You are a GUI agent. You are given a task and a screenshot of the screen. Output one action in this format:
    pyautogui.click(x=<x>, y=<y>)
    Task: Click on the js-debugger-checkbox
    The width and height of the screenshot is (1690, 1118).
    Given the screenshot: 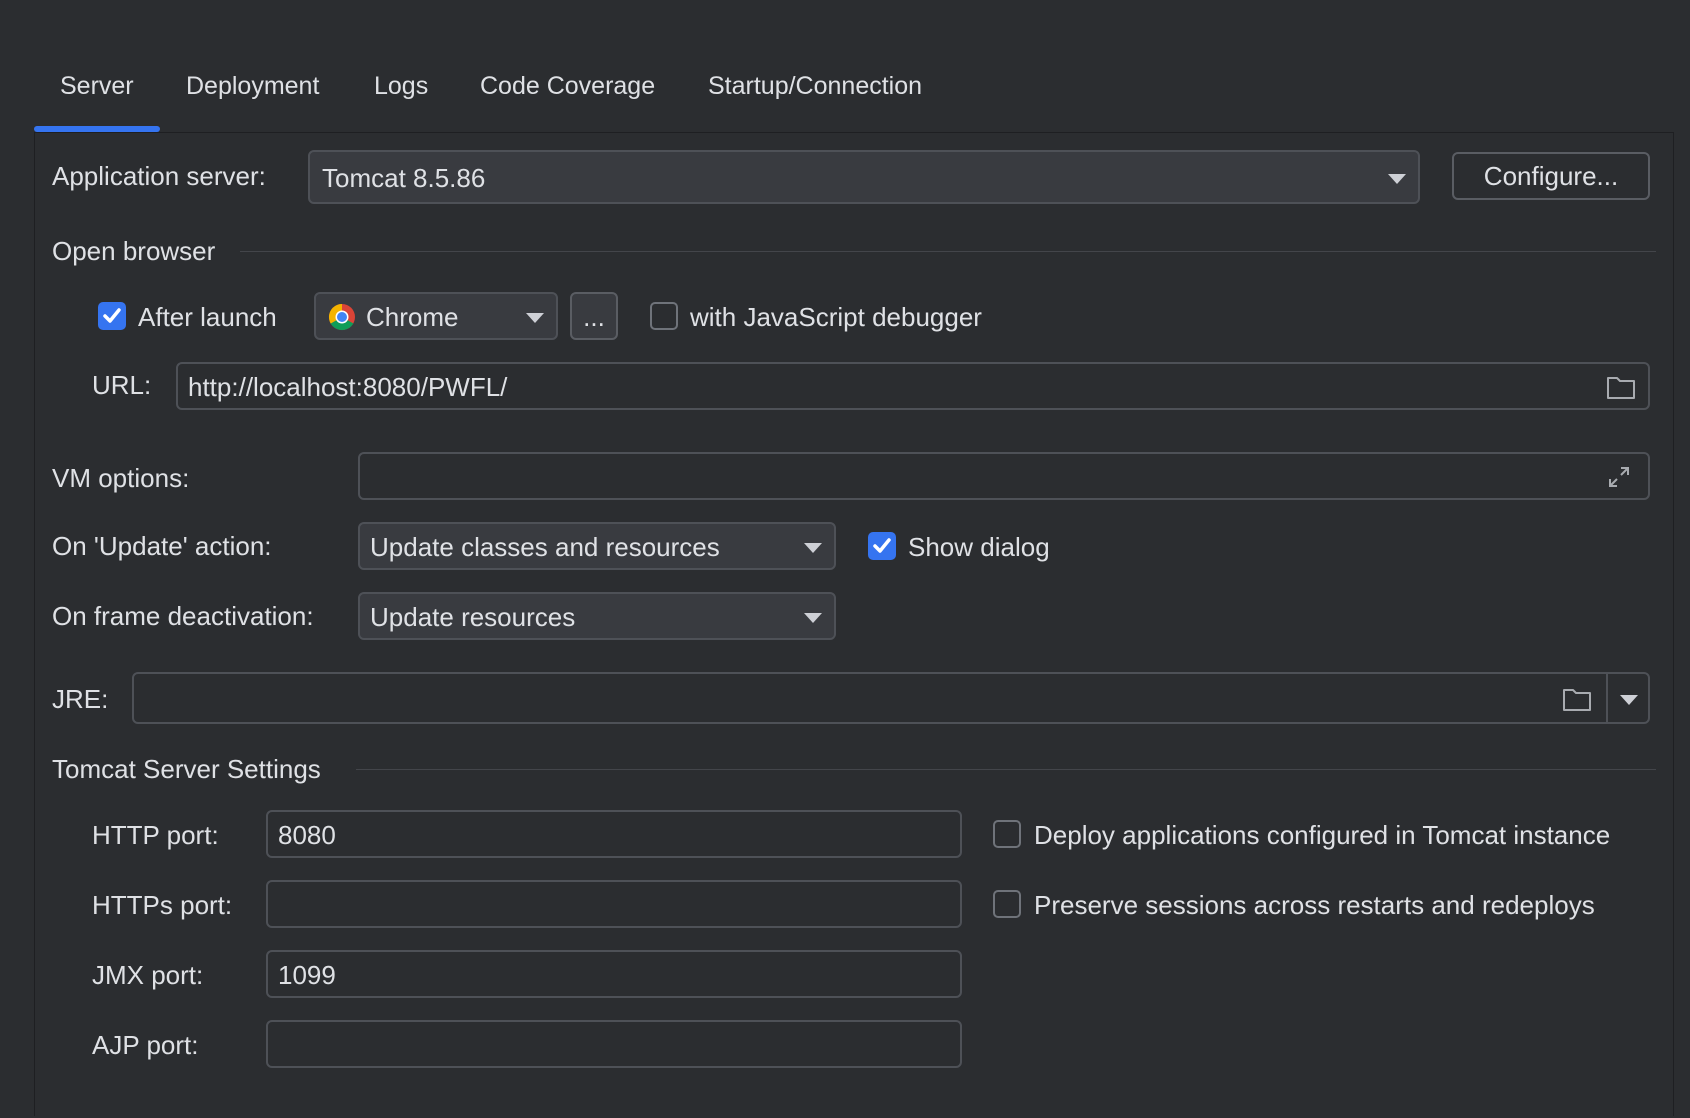 What is the action you would take?
    pyautogui.click(x=664, y=316)
    